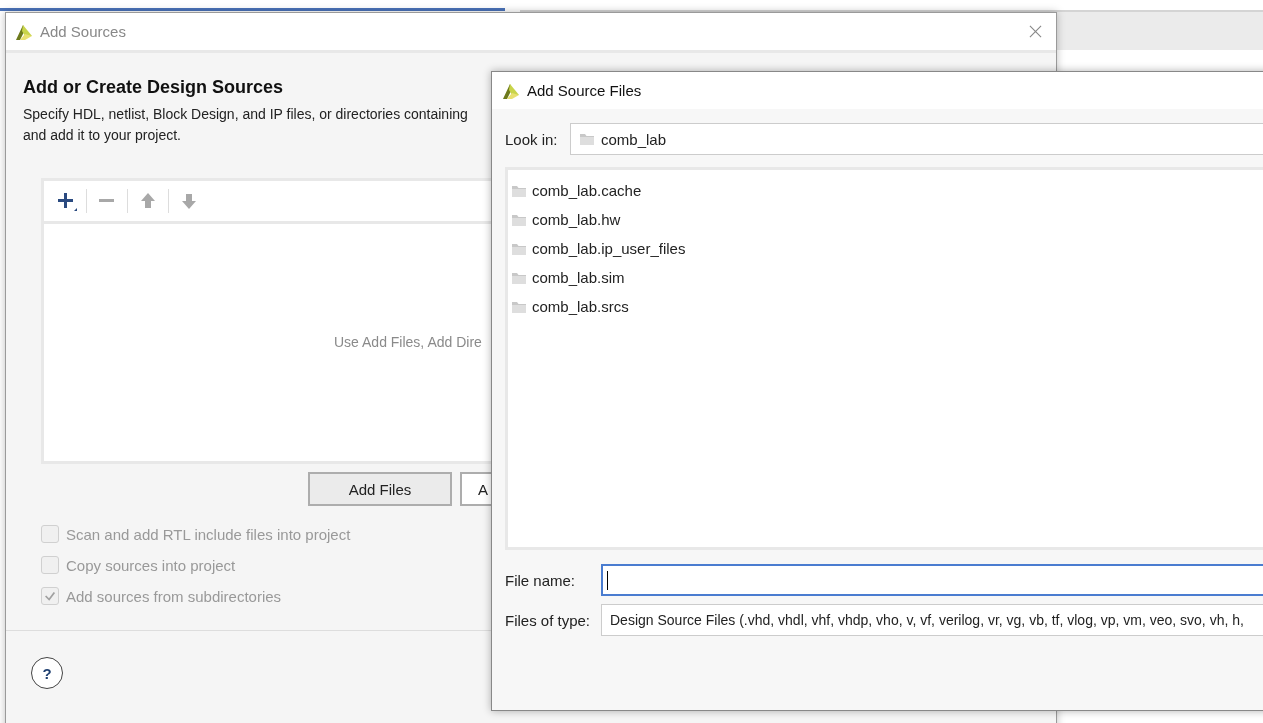 The width and height of the screenshot is (1263, 723). Describe the element at coordinates (151, 565) in the screenshot. I see `checkbox-label: Copy sources into project` at that location.